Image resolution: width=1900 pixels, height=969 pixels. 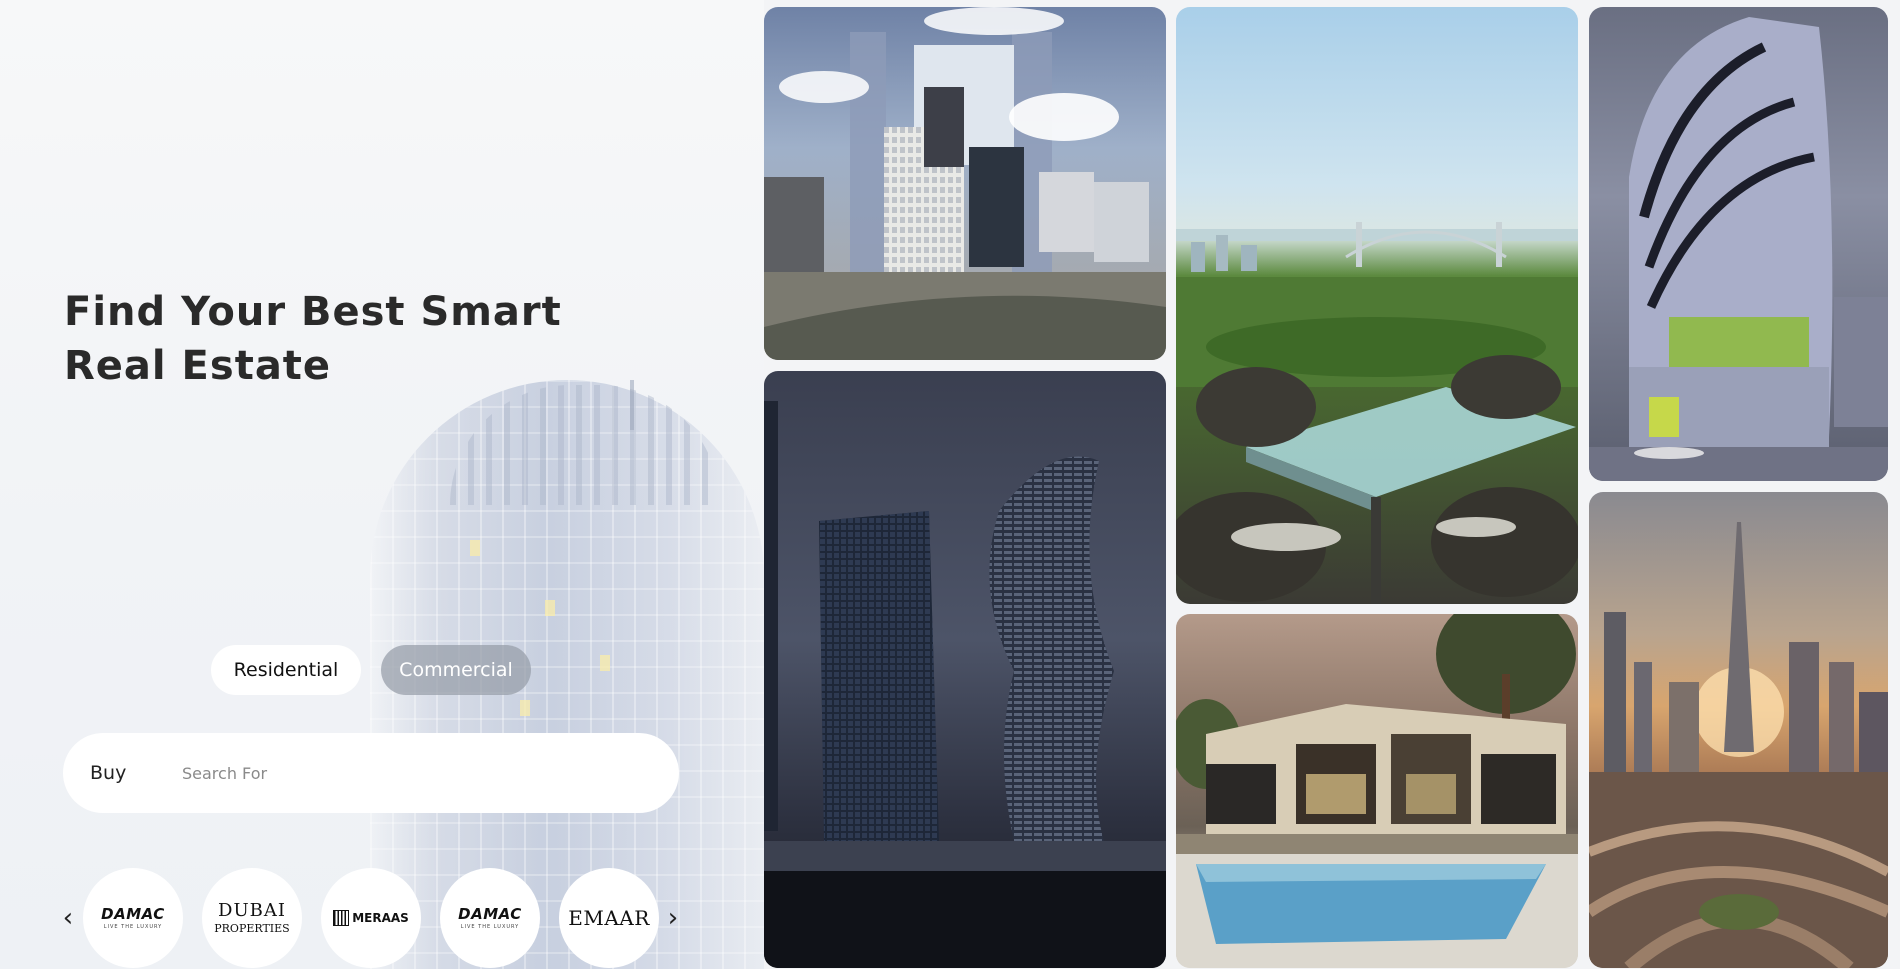 What do you see at coordinates (380, 918) in the screenshot?
I see `developer-logo-text: MERAAS` at bounding box center [380, 918].